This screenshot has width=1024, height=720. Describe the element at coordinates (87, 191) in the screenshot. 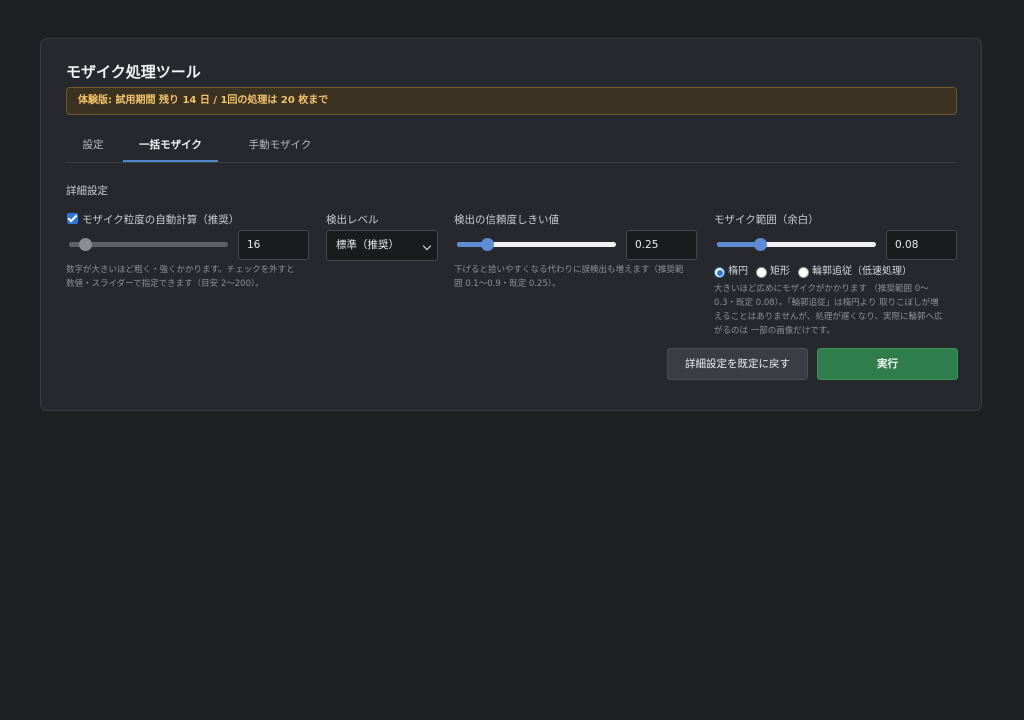

I see `detail-settings-heading: 詳細設定` at that location.